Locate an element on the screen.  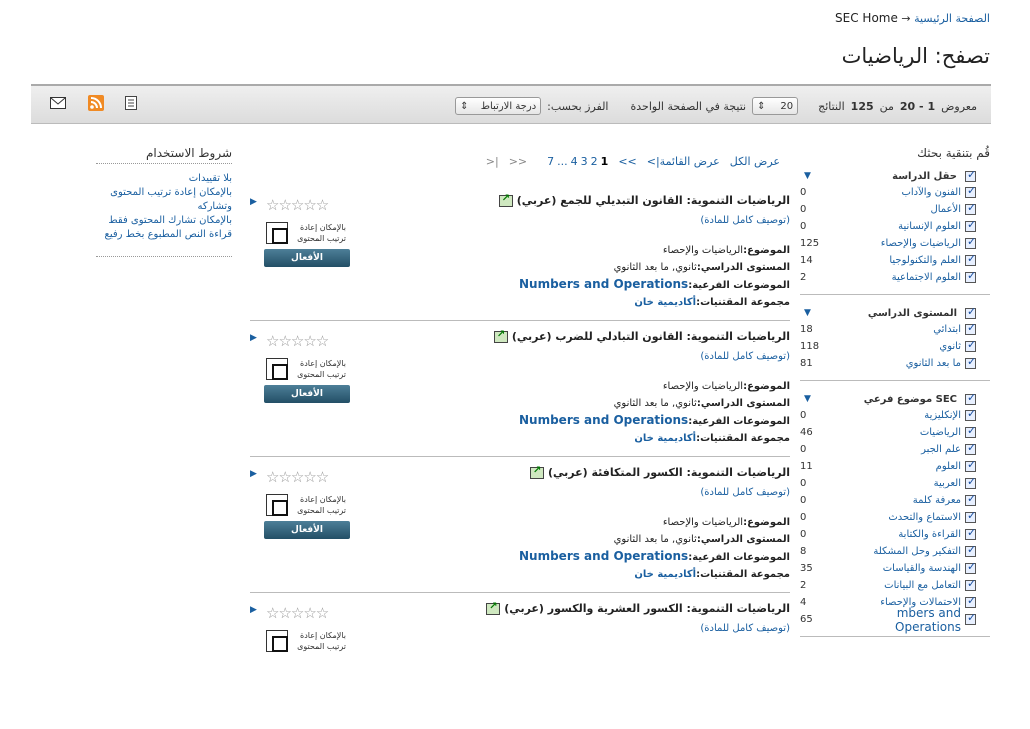
page-link: 7 is located at coordinates (550, 161).